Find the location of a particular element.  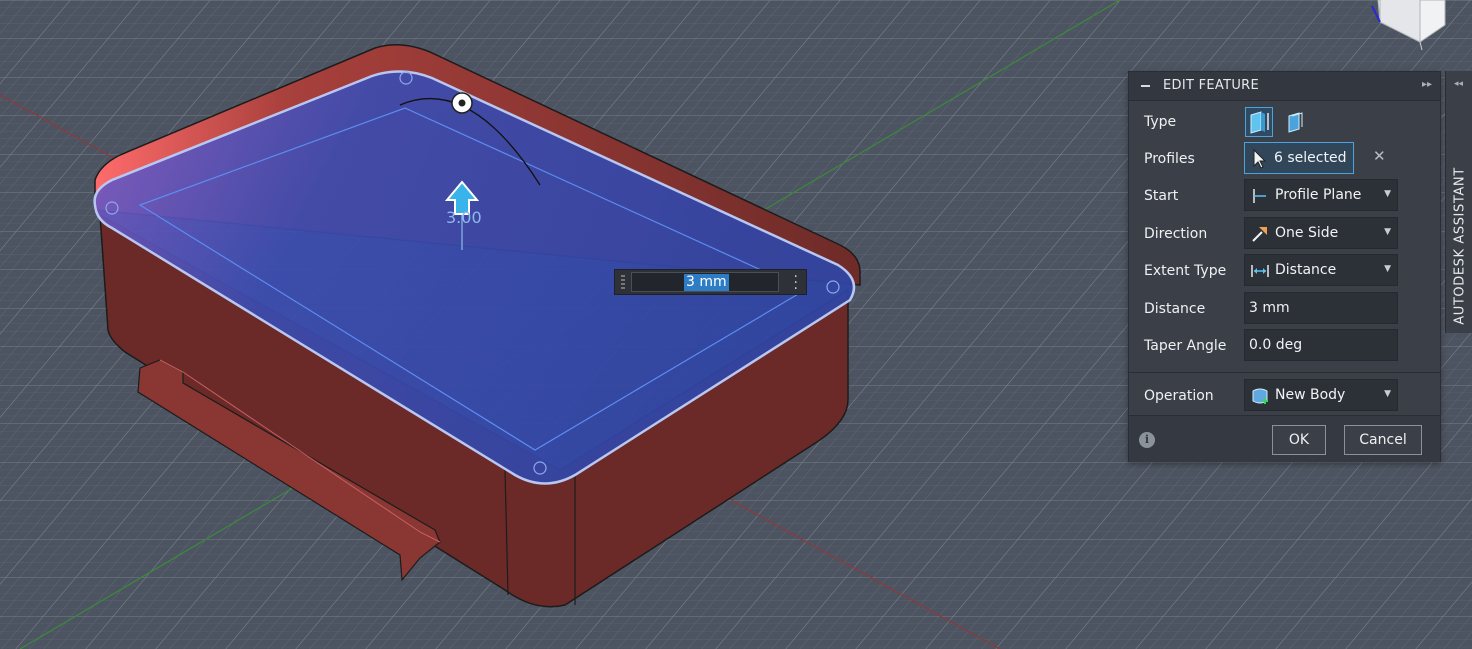

dialog-header: EDIT FEATURE ▸▸ is located at coordinates (1284, 86).